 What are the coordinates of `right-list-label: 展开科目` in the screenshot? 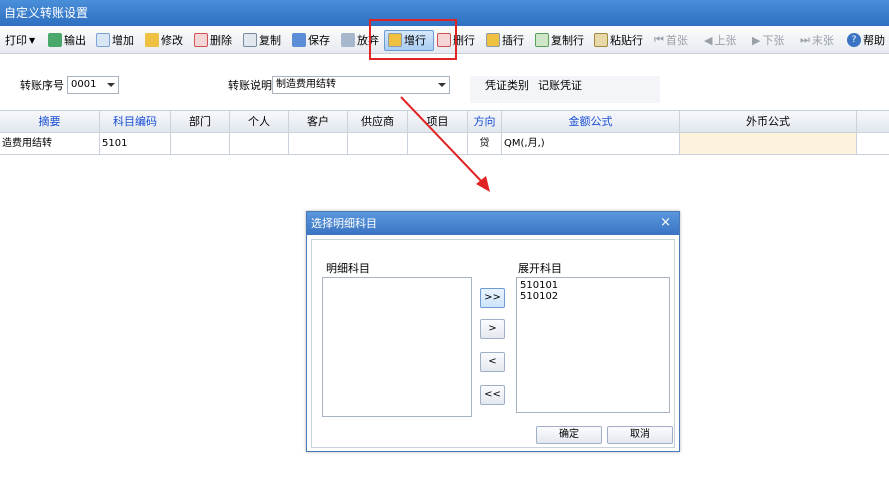 It's located at (540, 268).